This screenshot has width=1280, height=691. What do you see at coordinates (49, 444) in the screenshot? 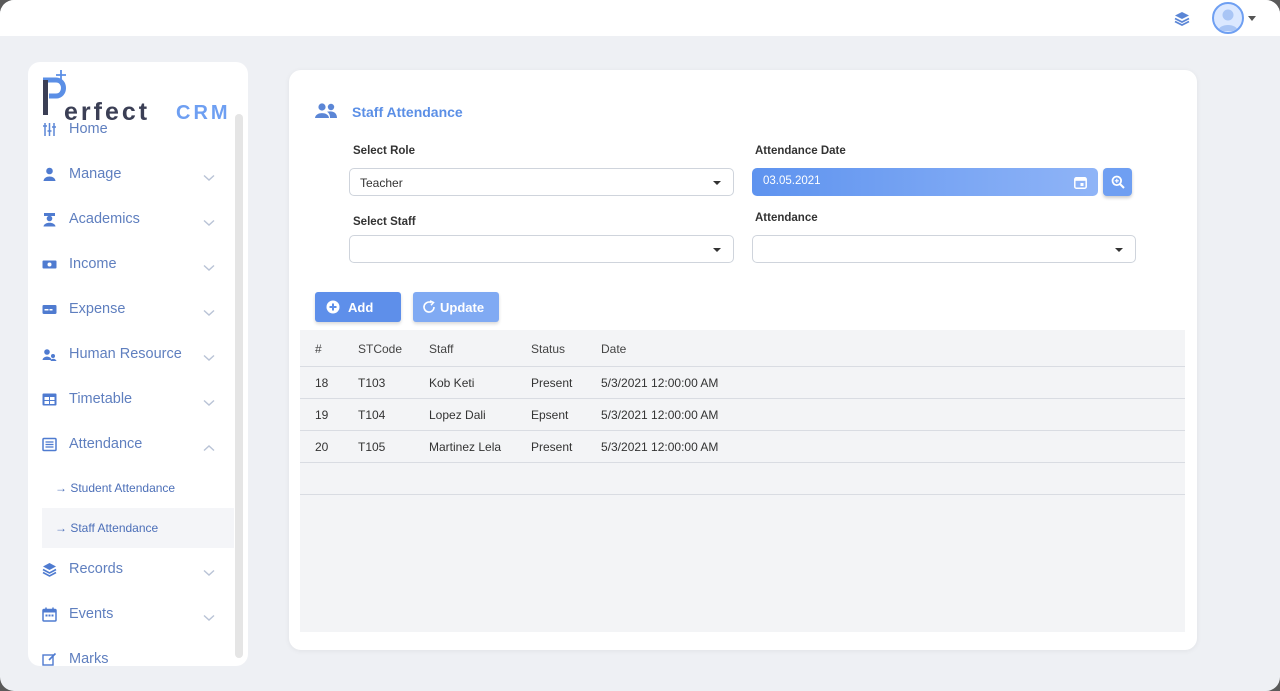
I see `list-icon` at bounding box center [49, 444].